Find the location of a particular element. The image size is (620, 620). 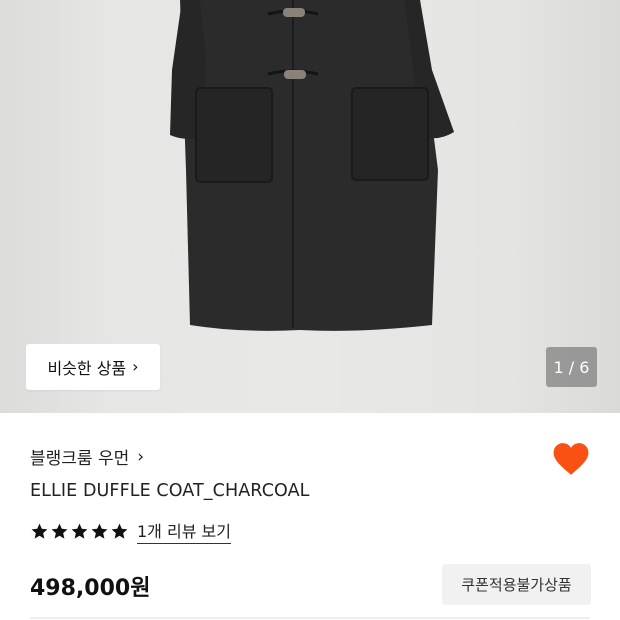

brand-link: 블랭크룸 우먼 › is located at coordinates (87, 457).